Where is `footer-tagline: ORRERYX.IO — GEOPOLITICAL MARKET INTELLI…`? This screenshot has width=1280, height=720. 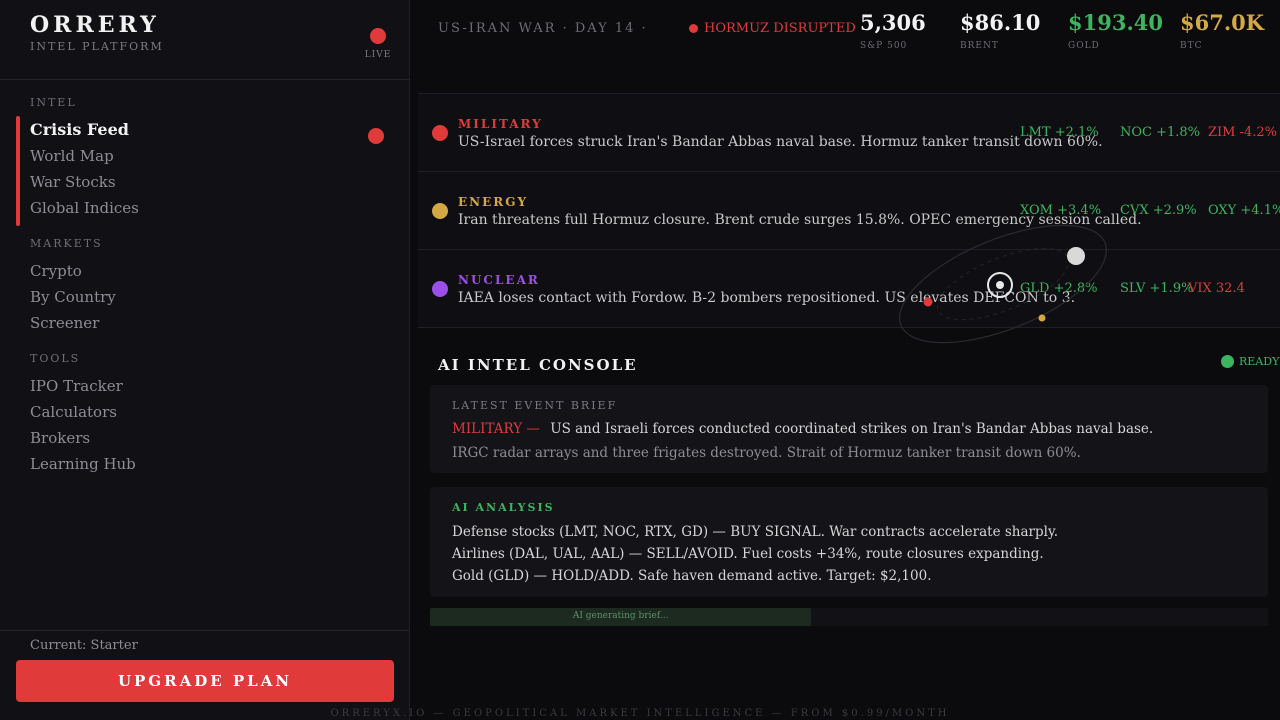
footer-tagline: ORRERYX.IO — GEOPOLITICAL MARKET INTELLI… is located at coordinates (640, 713).